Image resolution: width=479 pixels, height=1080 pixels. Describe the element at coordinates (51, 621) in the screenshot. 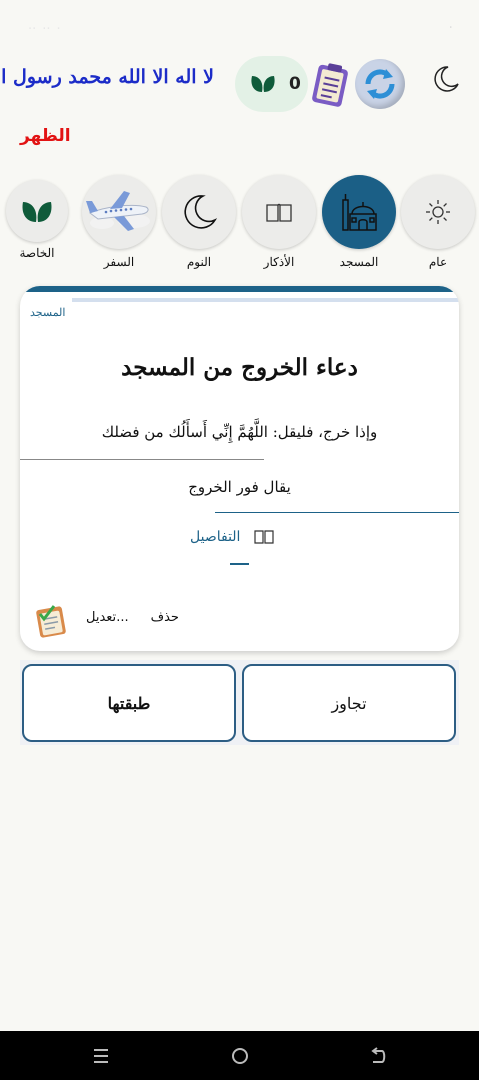

I see `notepad-icon` at that location.